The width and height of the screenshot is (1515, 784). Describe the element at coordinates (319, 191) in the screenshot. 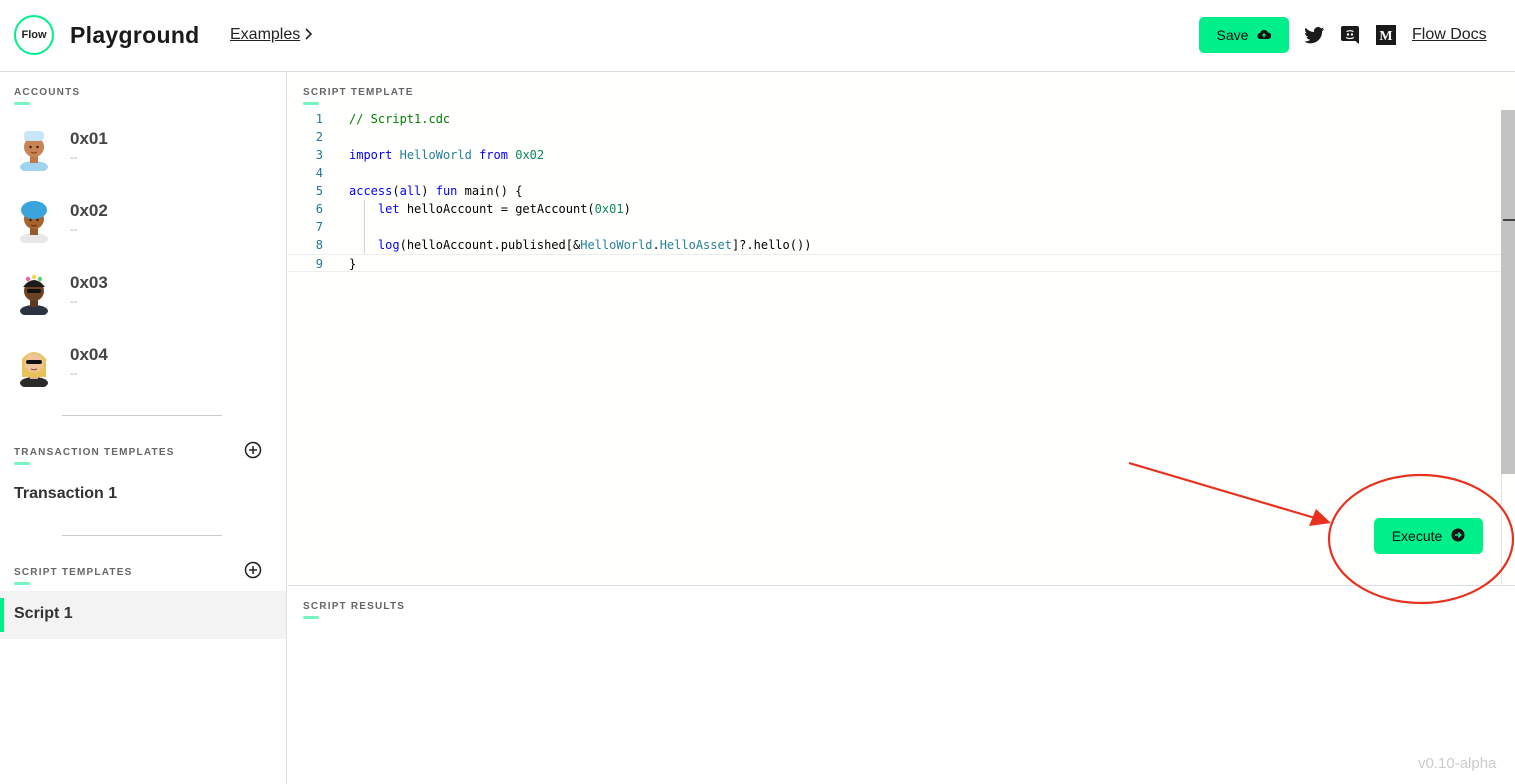

I see `line-number: 5` at that location.